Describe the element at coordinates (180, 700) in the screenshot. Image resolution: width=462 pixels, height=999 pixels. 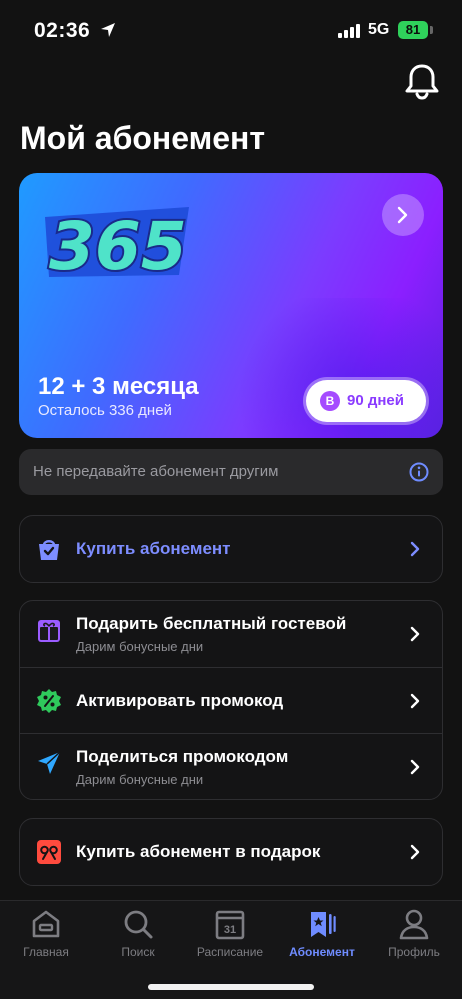
I see `activate-promo-label: Активировать промокод` at that location.